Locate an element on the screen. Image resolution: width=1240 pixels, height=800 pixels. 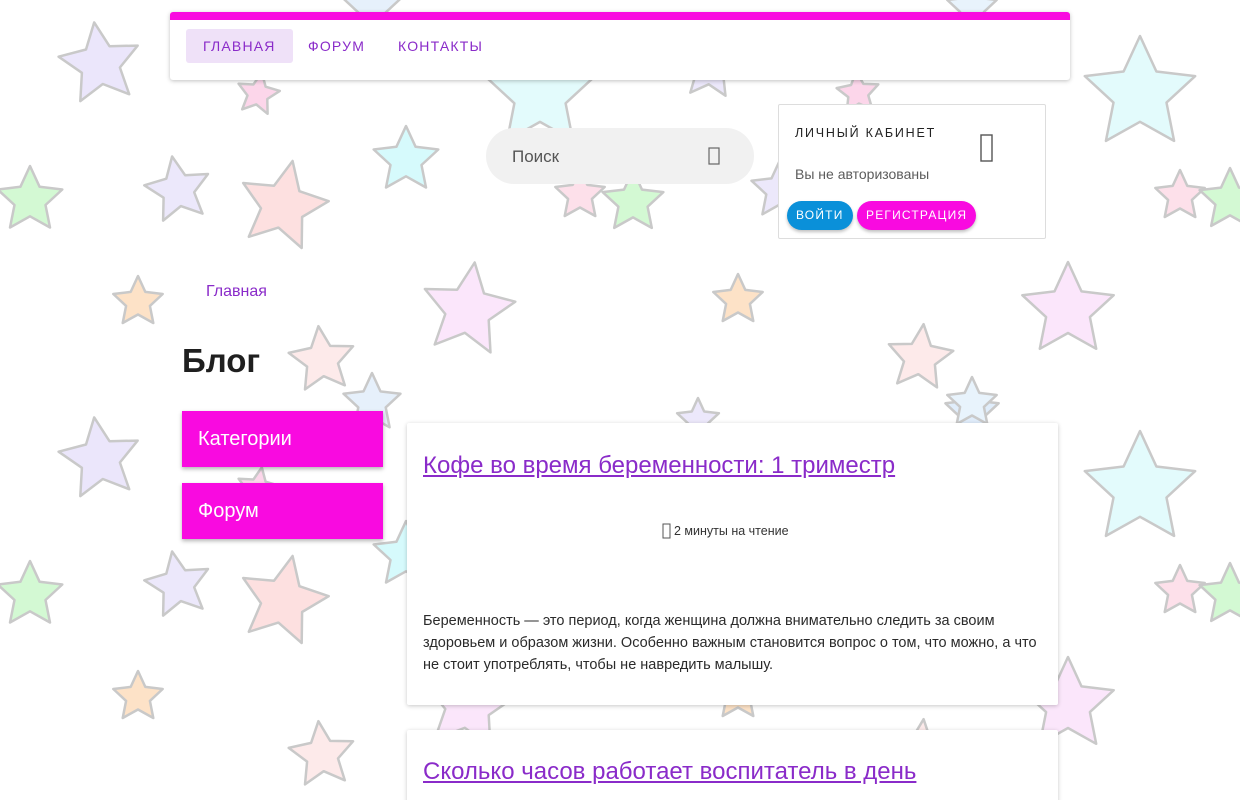
nav-item-home: ГЛАВНАЯ is located at coordinates (239, 46).